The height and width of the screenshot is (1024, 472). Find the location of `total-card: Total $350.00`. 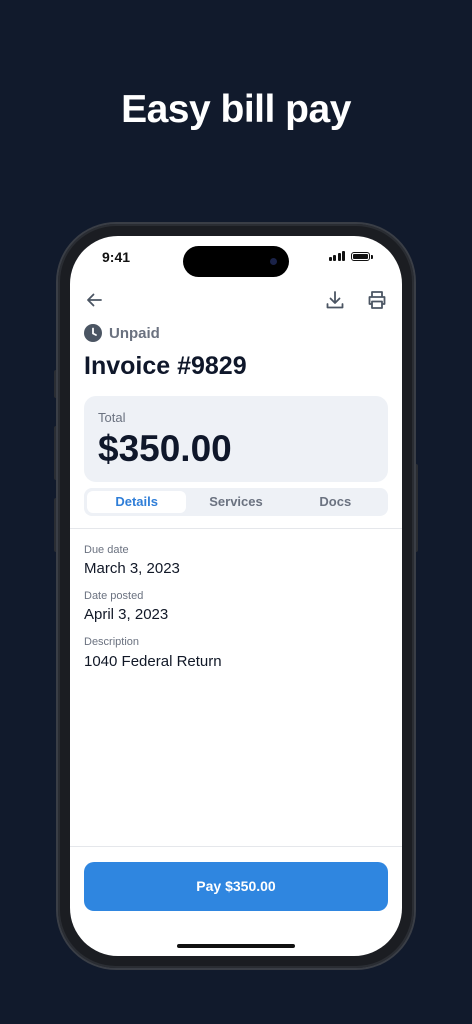

total-card: Total $350.00 is located at coordinates (236, 439).